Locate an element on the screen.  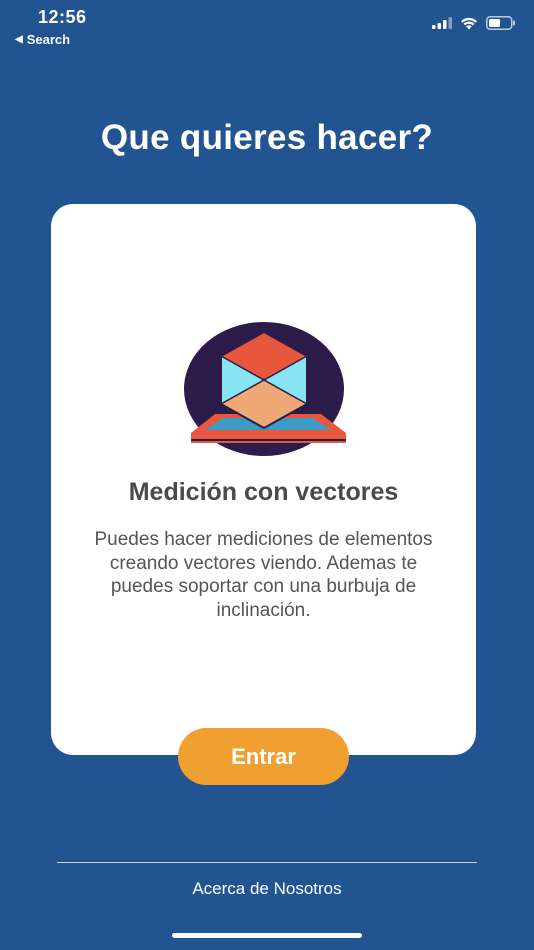
status-icons is located at coordinates (474, 23).